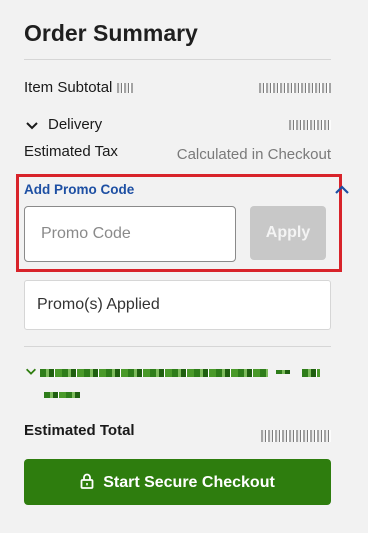  I want to click on redacted-item-count, so click(124, 88).